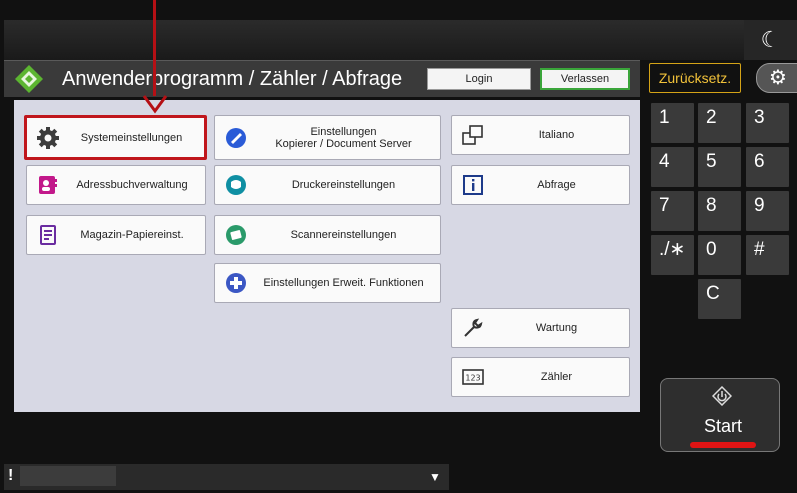 The height and width of the screenshot is (493, 797). What do you see at coordinates (556, 135) in the screenshot?
I see `language-label: Italiano` at bounding box center [556, 135].